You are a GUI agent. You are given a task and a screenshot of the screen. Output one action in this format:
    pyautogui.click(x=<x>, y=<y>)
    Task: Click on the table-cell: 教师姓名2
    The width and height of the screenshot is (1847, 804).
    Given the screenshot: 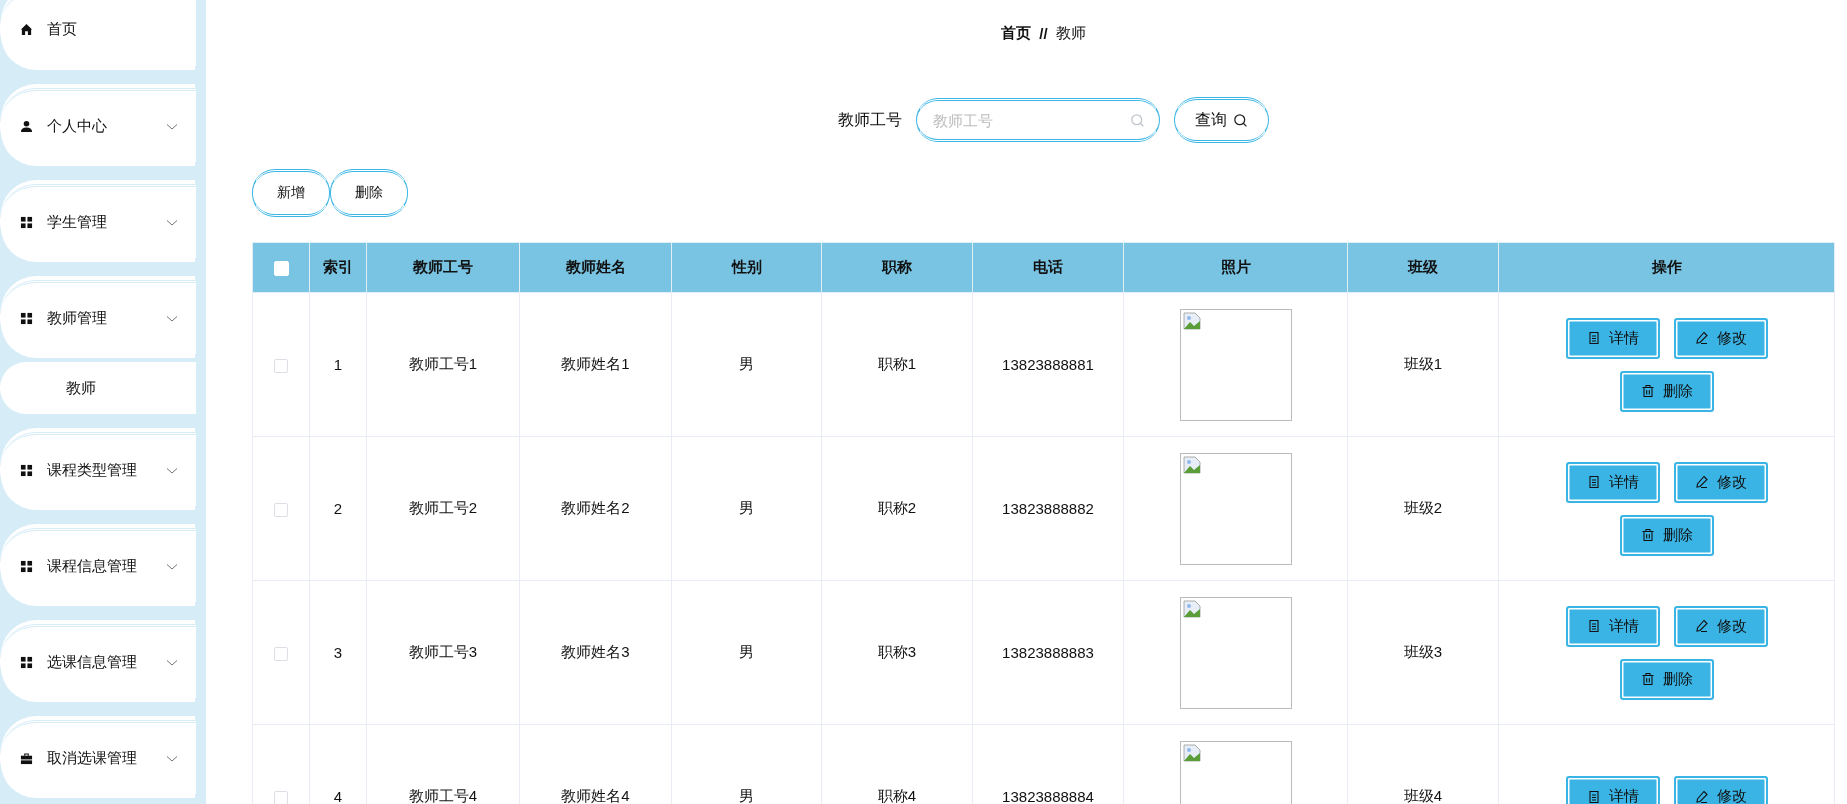 What is the action you would take?
    pyautogui.click(x=595, y=508)
    